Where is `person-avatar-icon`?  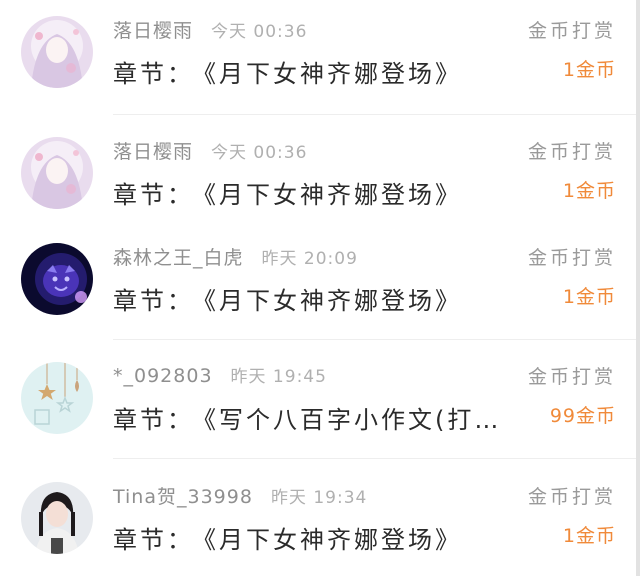 person-avatar-icon is located at coordinates (57, 518).